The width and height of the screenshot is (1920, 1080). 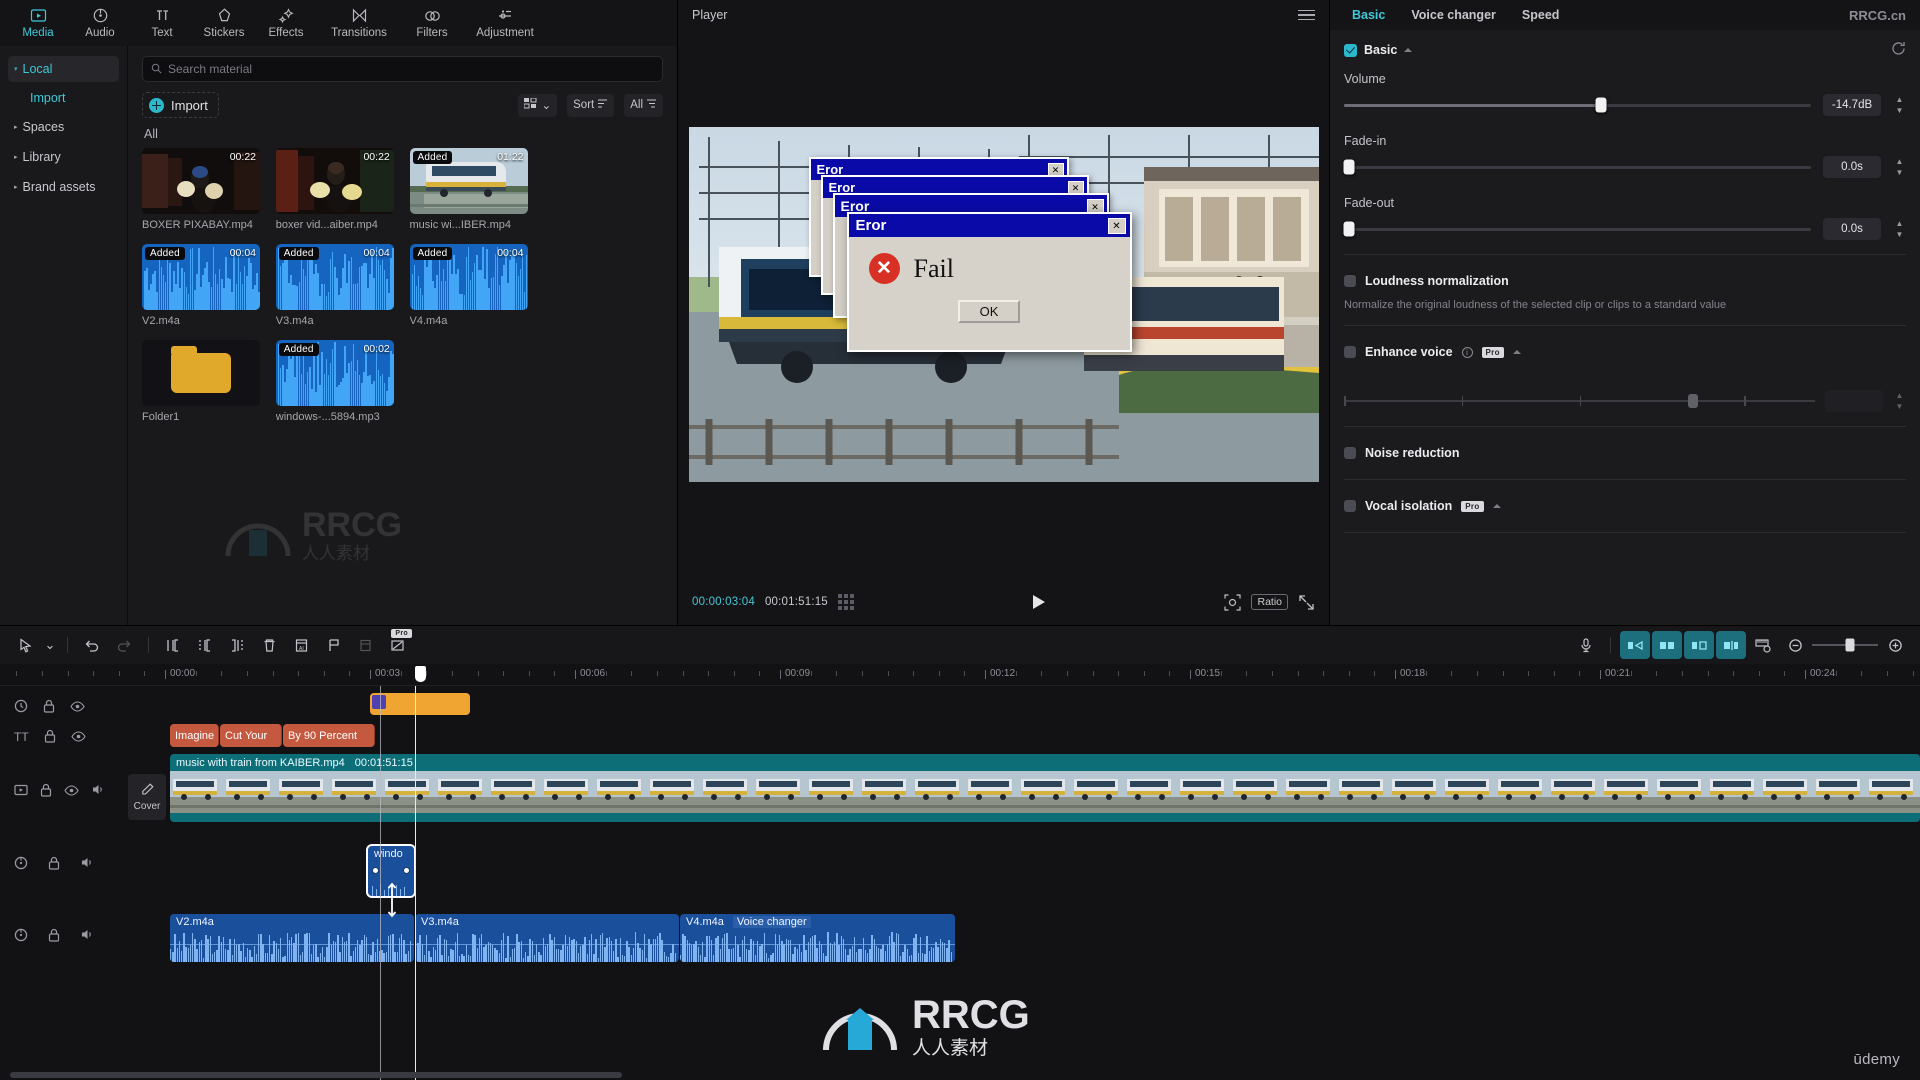 What do you see at coordinates (237, 645) in the screenshot?
I see `trim-right-icon` at bounding box center [237, 645].